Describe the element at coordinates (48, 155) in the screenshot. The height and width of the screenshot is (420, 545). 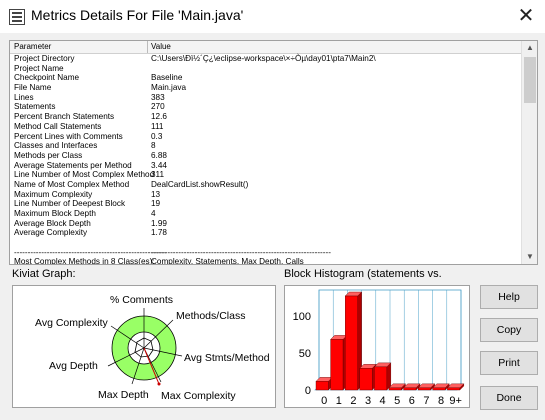
I see `parameter-cell: Methods per Class` at that location.